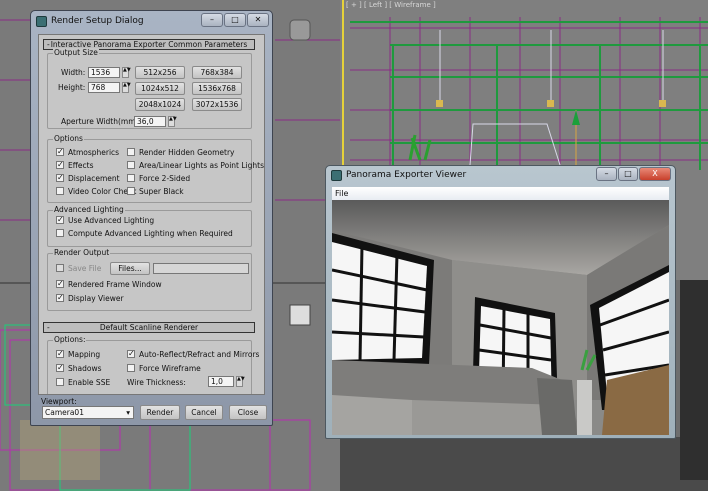  What do you see at coordinates (89, 382) in the screenshot?
I see `option-label: Enable SSE` at bounding box center [89, 382].